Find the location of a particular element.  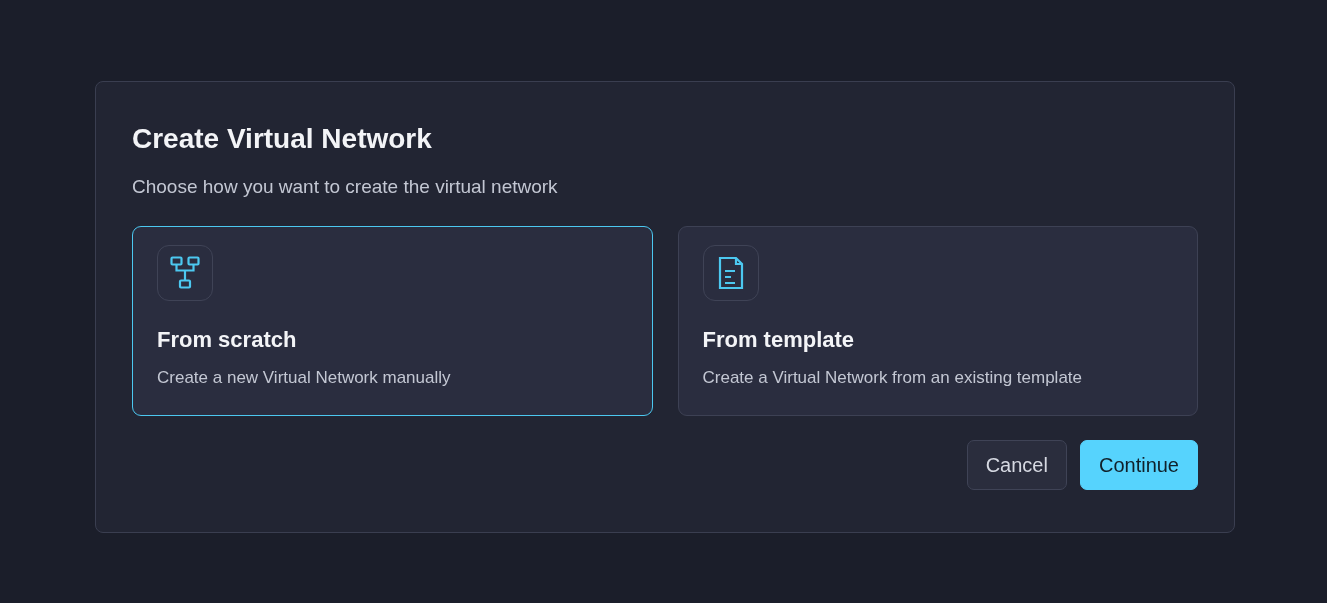

option-title: From template is located at coordinates (779, 340).